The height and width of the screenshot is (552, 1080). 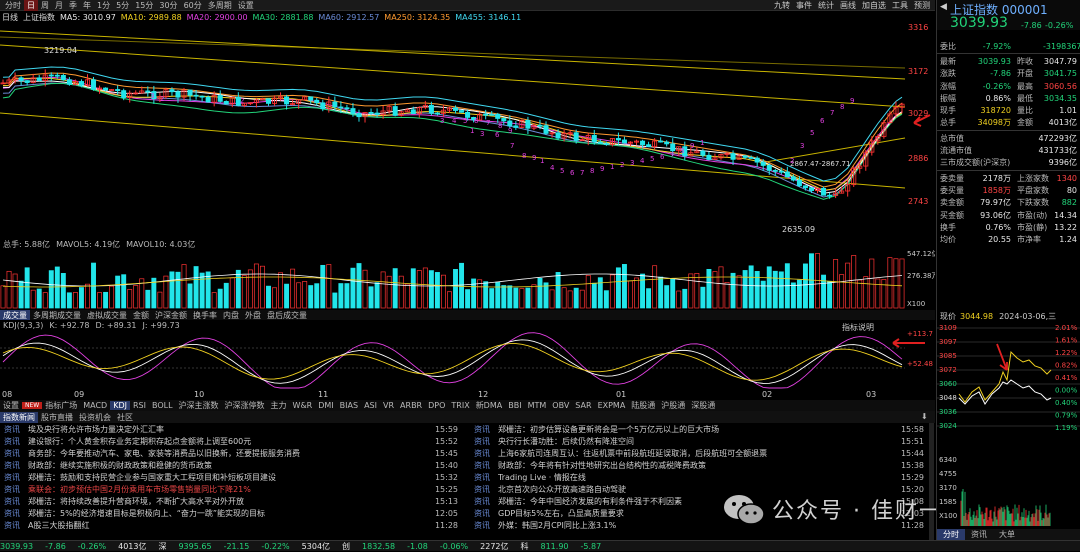 I want to click on indicator-tab-5: RSI, so click(x=139, y=405).